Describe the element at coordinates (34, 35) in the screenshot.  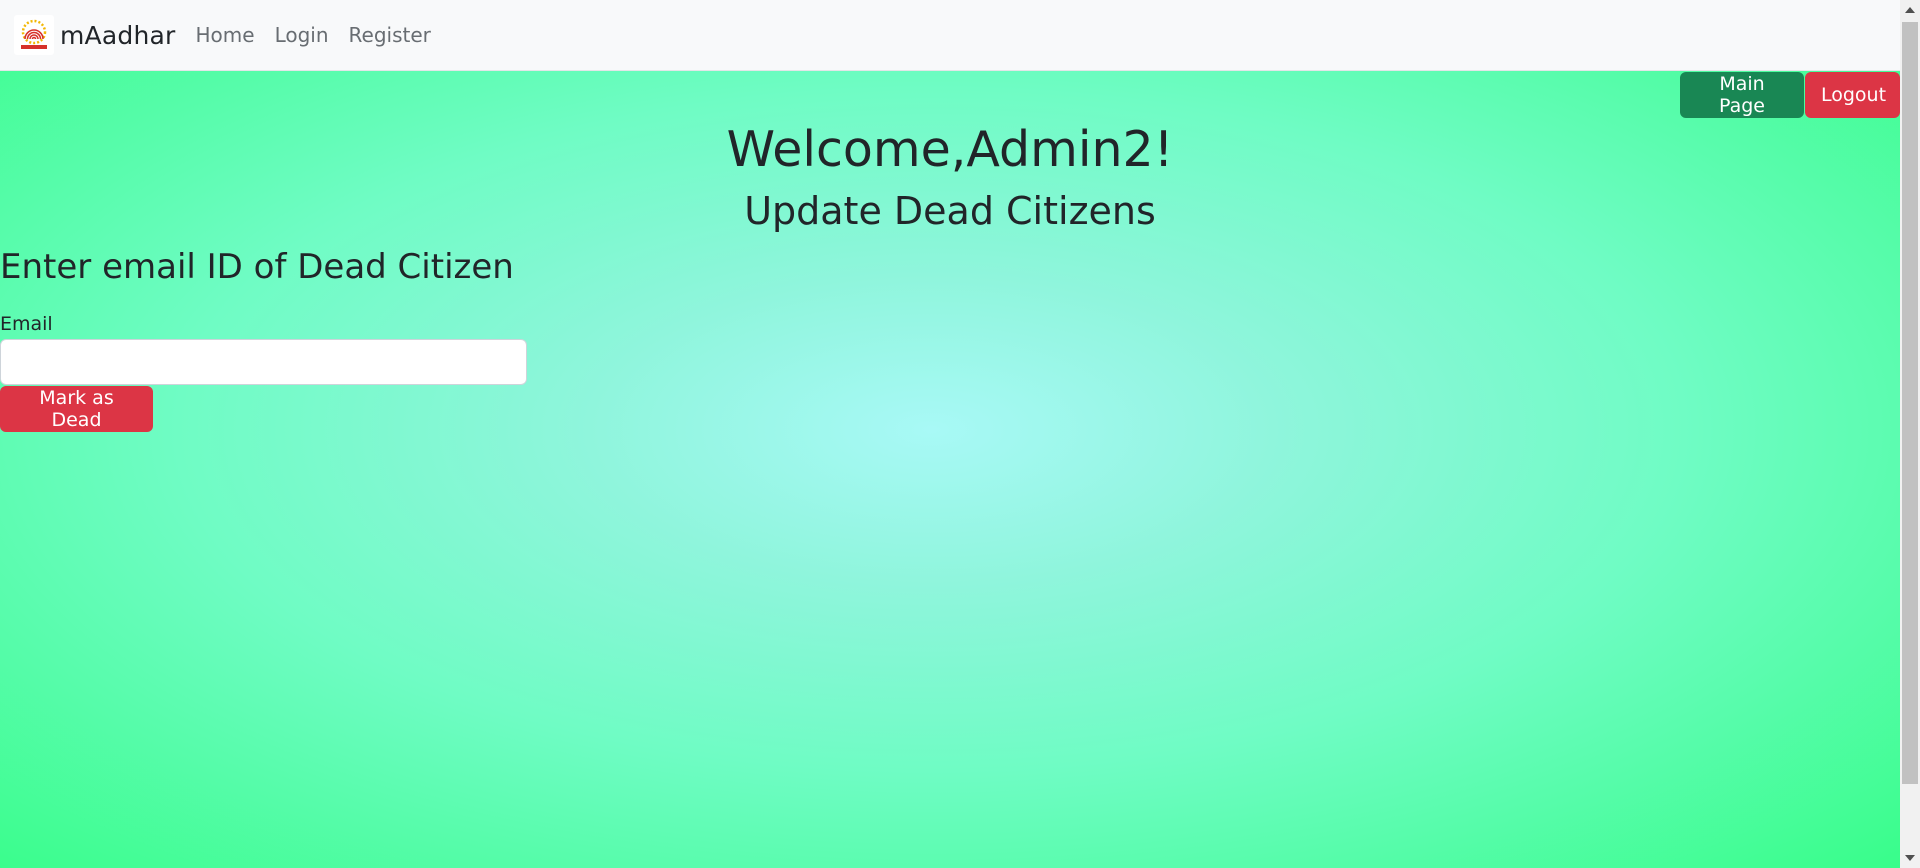
I see `aadhaar-logo-icon` at that location.